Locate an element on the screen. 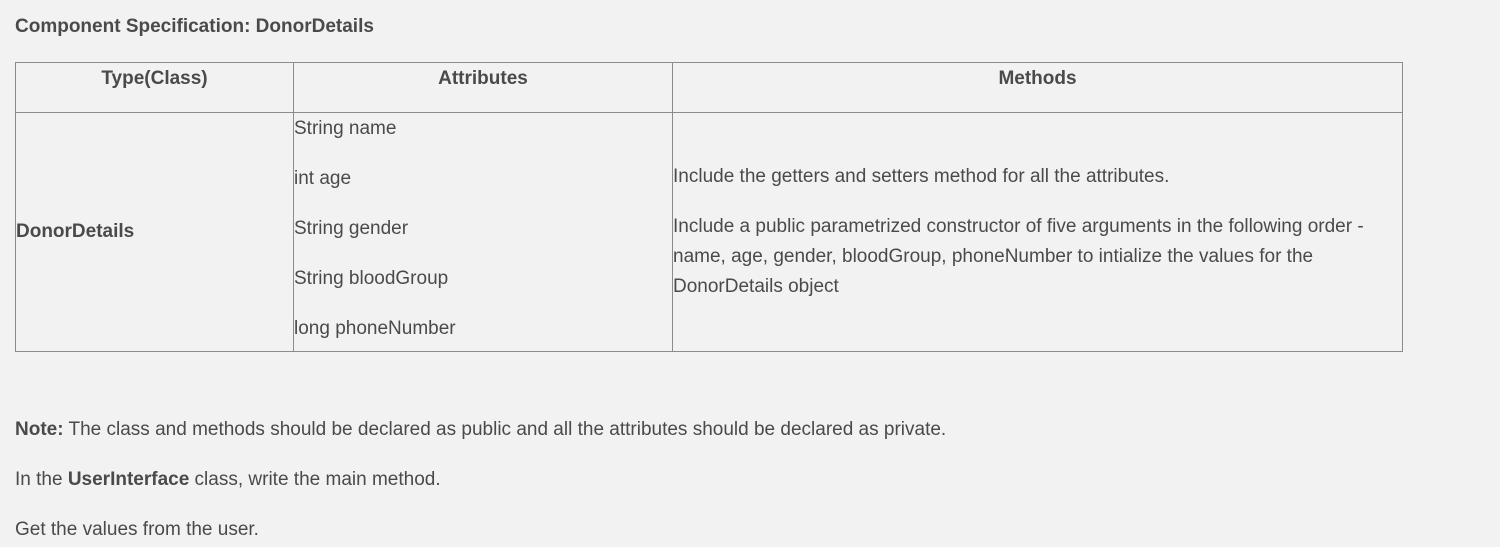 Image resolution: width=1500 pixels, height=547 pixels. type-cell: DonorDetails is located at coordinates (154, 232).